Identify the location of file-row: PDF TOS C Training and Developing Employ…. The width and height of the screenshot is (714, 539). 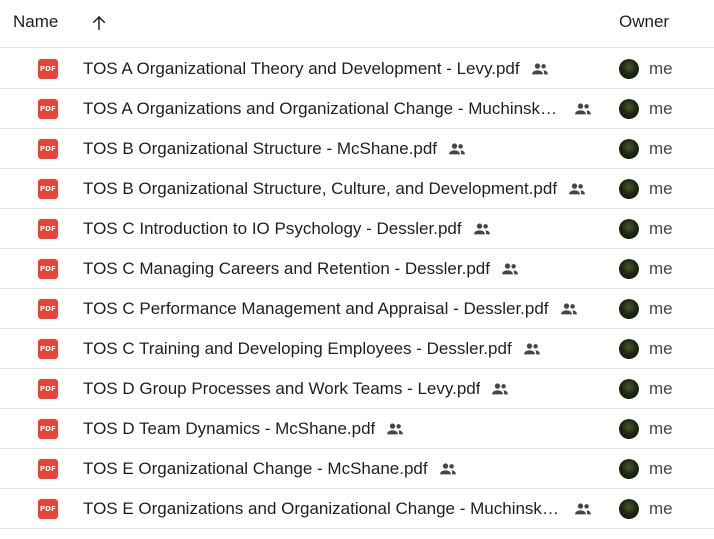
(357, 349).